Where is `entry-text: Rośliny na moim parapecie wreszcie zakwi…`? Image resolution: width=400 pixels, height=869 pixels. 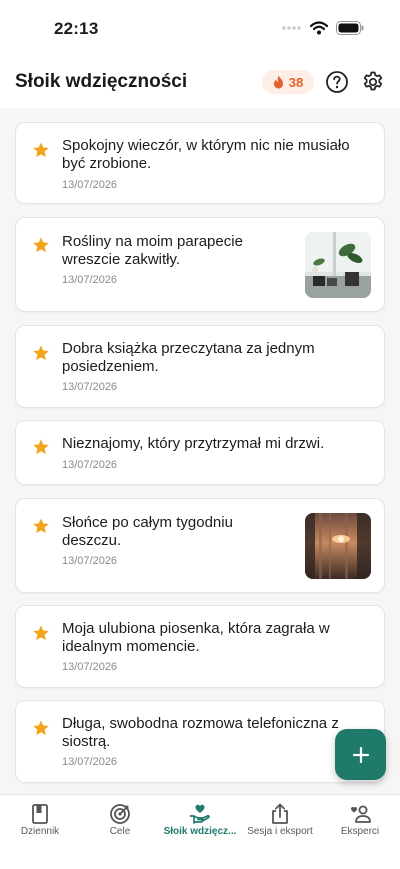
entry-text: Rośliny na moim parapecie wreszcie zakwi… is located at coordinates (152, 250).